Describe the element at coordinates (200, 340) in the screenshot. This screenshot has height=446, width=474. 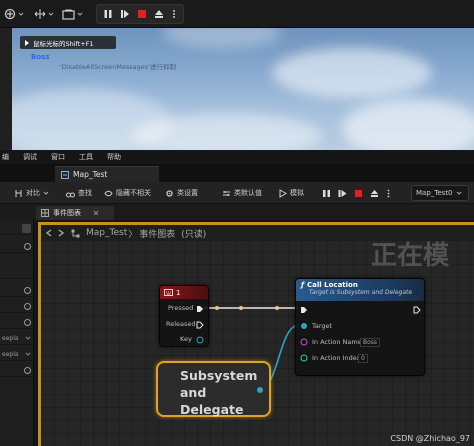
I see `struct-pin-icon` at that location.